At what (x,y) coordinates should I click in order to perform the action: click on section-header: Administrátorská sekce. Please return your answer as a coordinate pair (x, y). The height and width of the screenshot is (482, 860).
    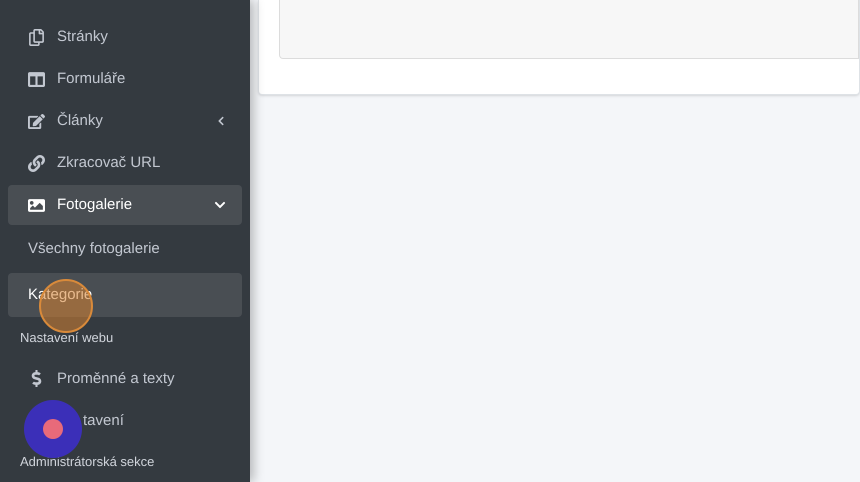
    Looking at the image, I should click on (87, 462).